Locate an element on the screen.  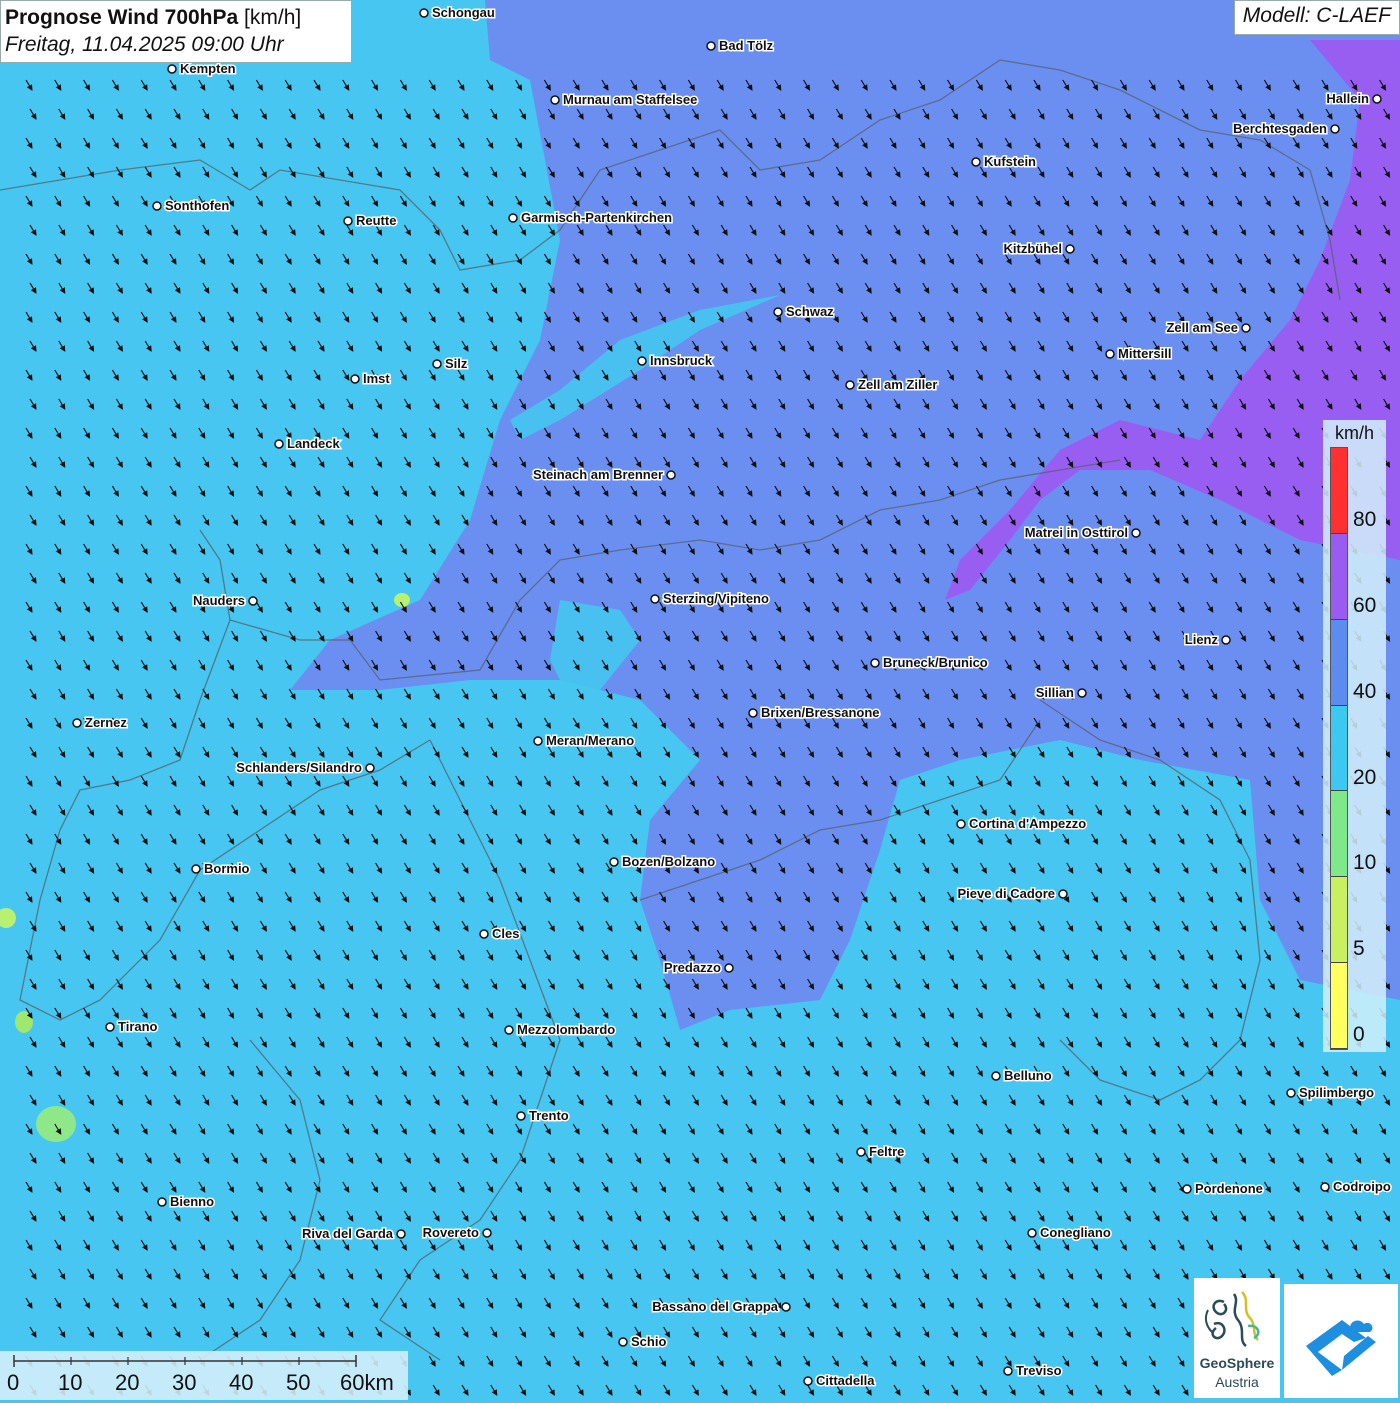
city-label: Bruneck/Brunico is located at coordinates (935, 662).